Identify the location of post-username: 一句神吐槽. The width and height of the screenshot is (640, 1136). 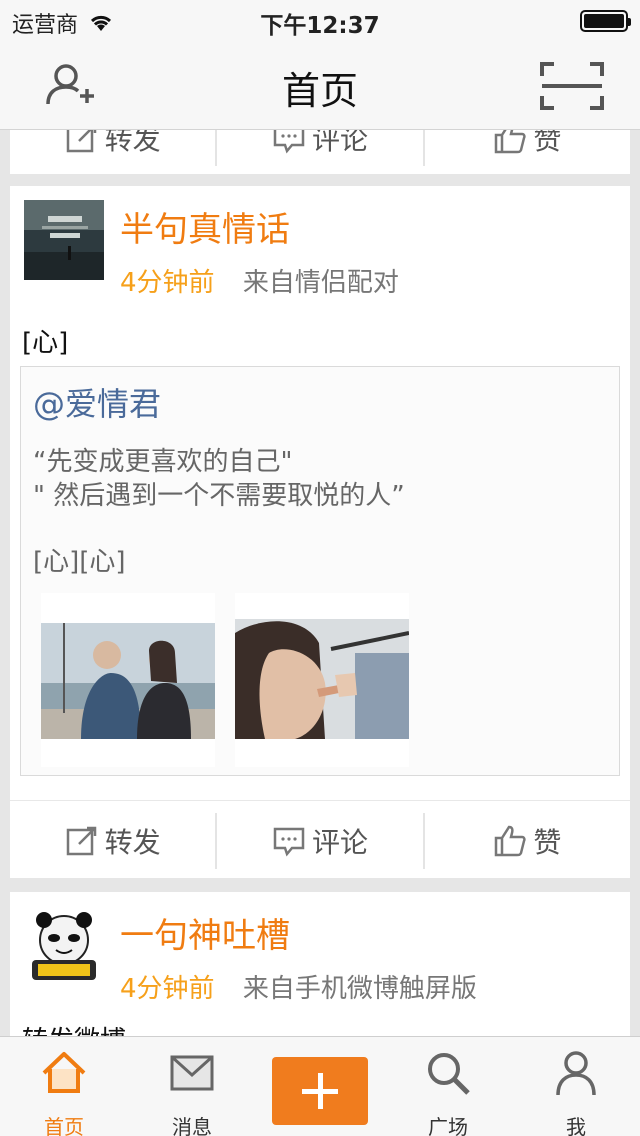
(205, 932).